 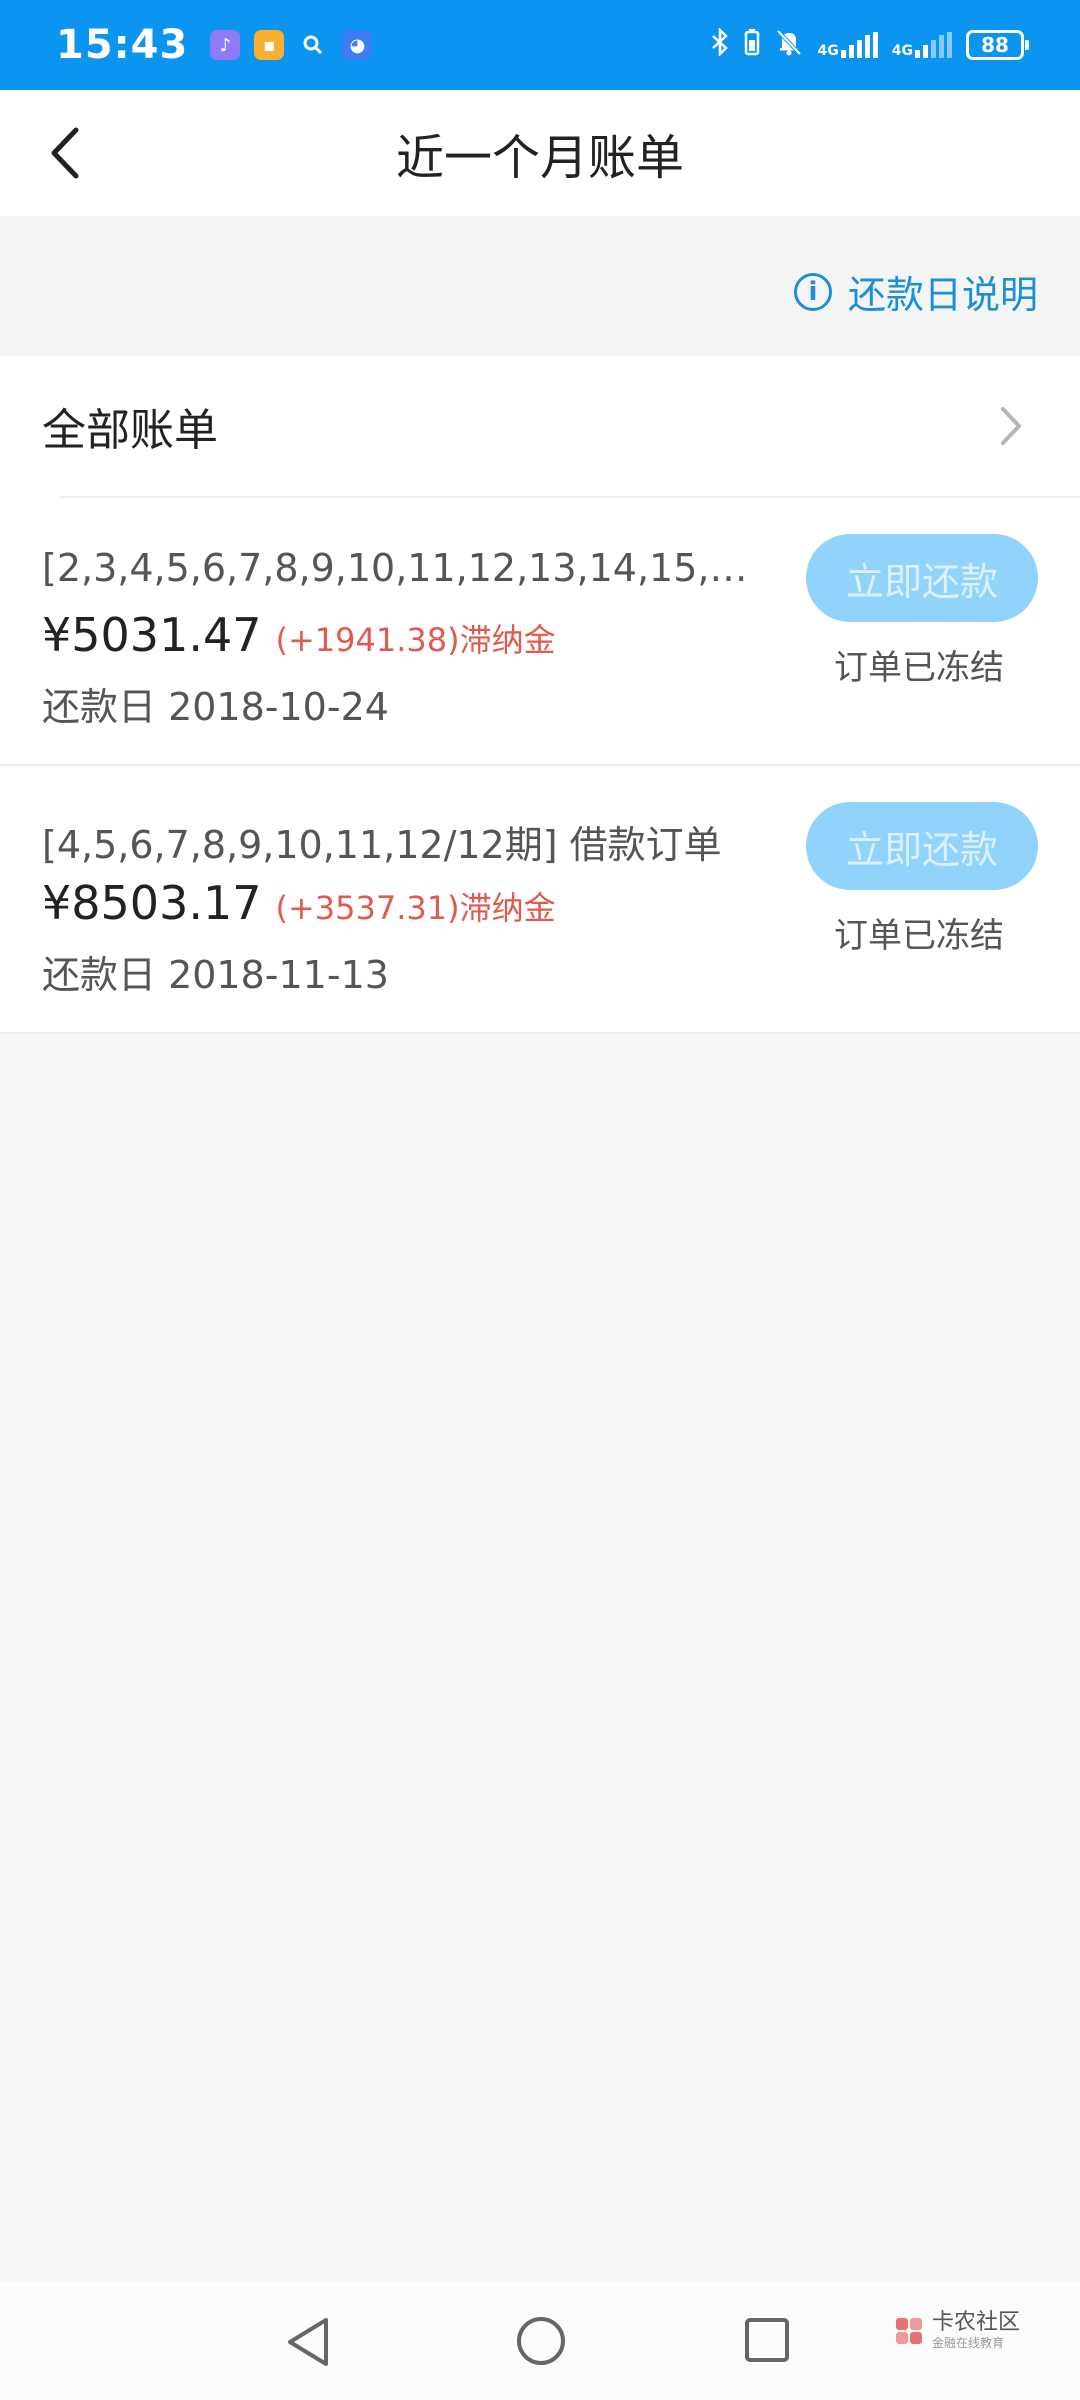 What do you see at coordinates (720, 44) in the screenshot?
I see `bluetooth-icon` at bounding box center [720, 44].